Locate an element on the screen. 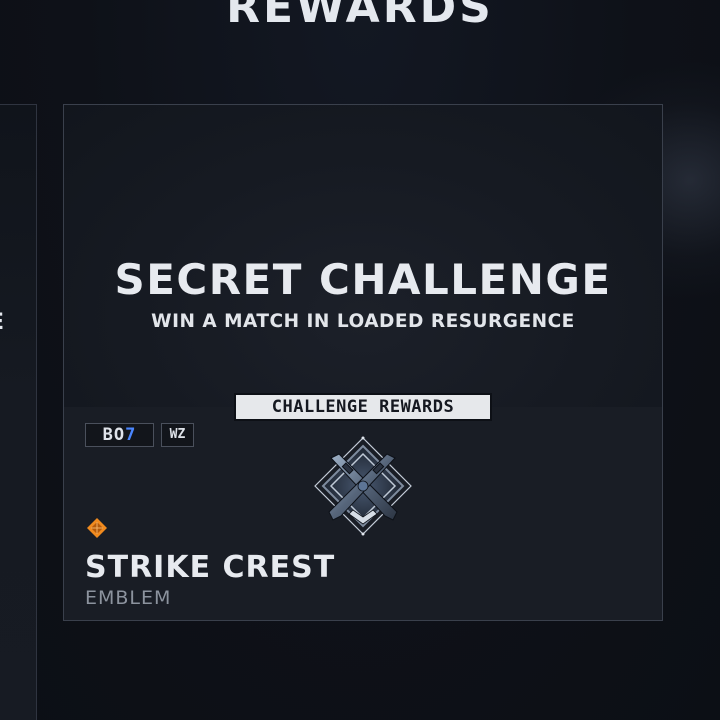 The image size is (720, 720). challenge-title: SECRET CHALLENGE is located at coordinates (363, 279).